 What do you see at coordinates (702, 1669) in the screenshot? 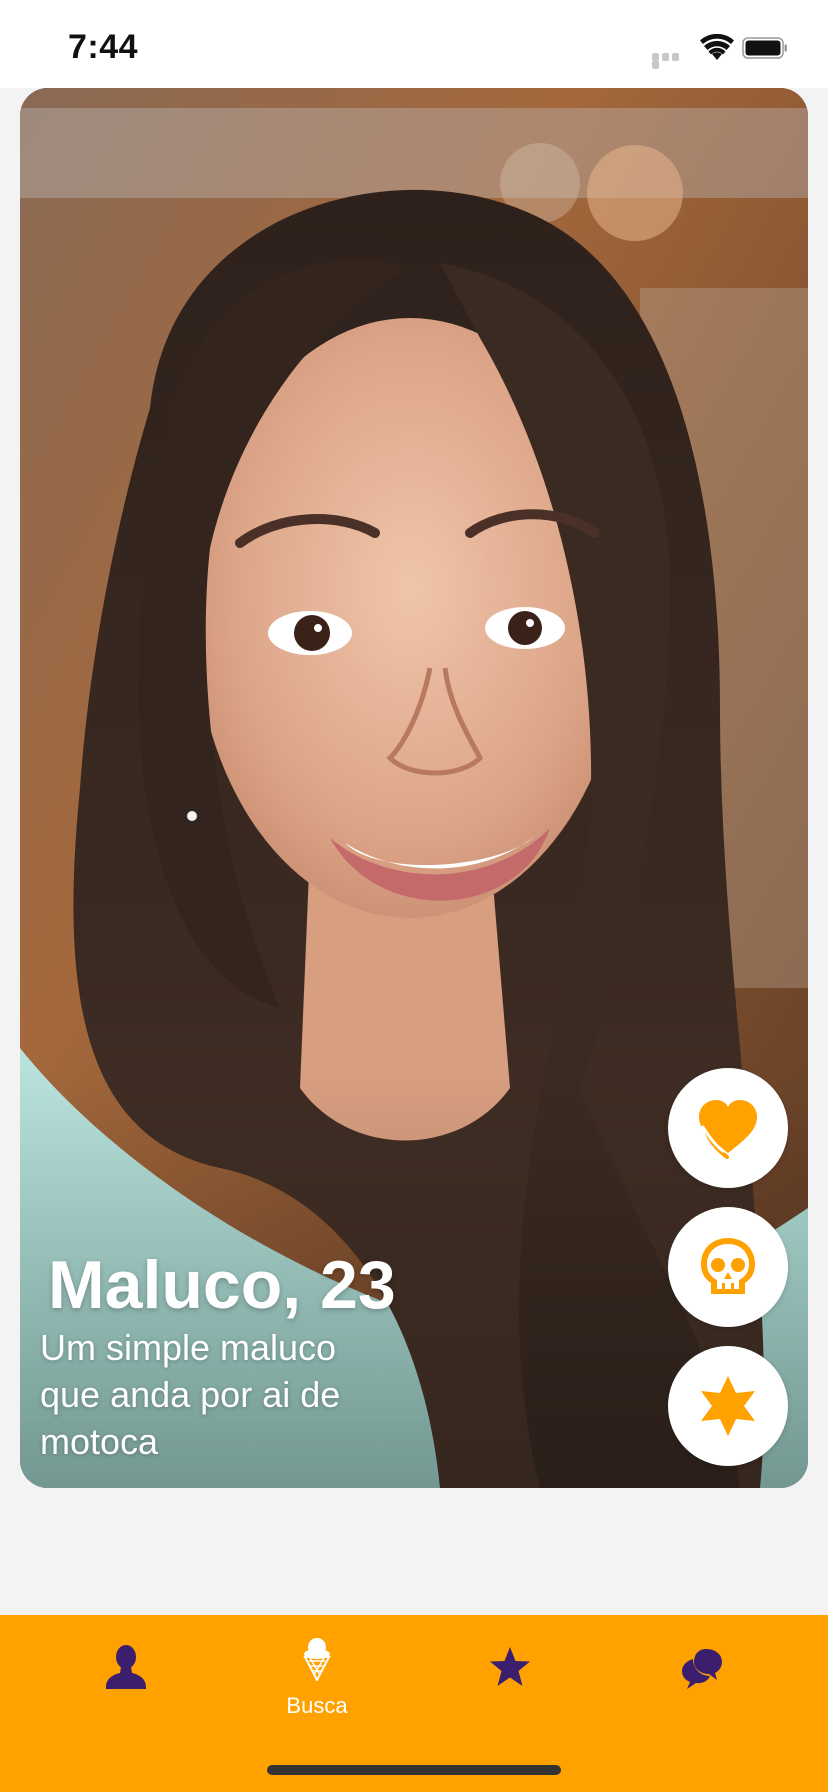
I see `chat-bubbles-icon` at bounding box center [702, 1669].